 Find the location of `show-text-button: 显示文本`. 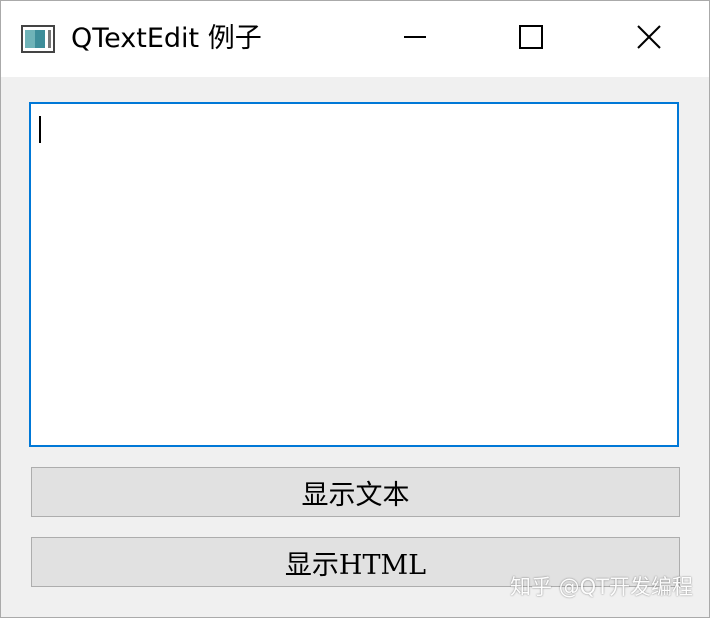

show-text-button: 显示文本 is located at coordinates (355, 492).